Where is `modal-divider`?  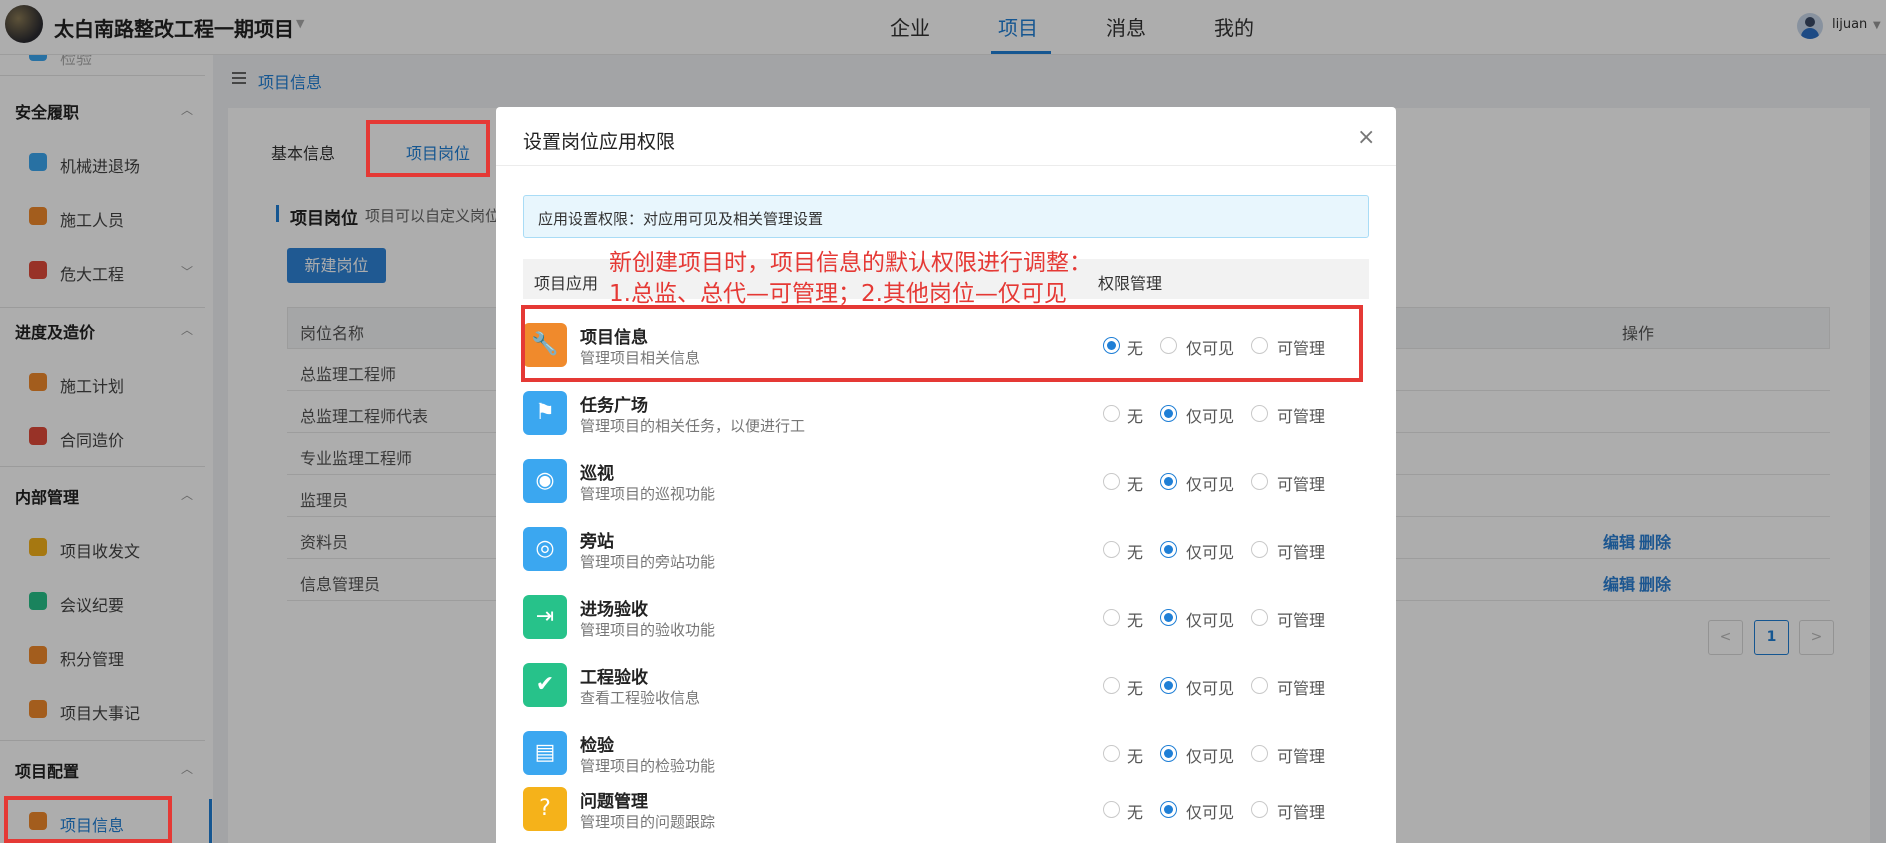
modal-divider is located at coordinates (946, 165).